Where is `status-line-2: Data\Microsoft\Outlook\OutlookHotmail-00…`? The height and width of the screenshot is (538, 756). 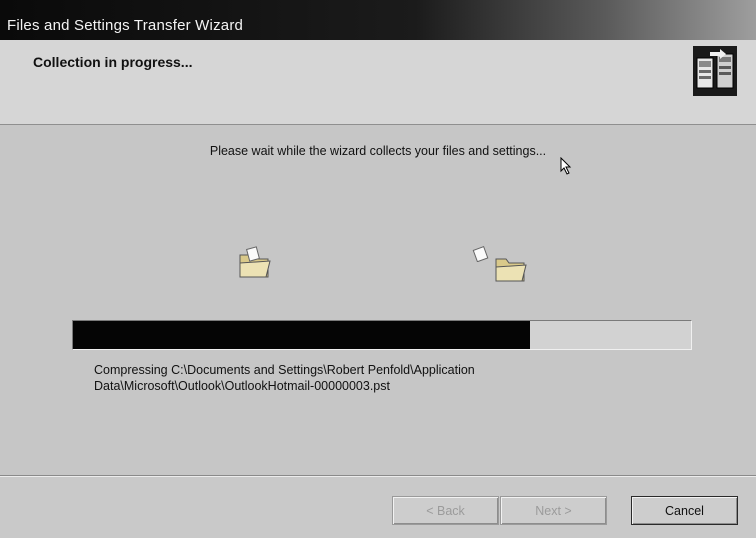
status-line-2: Data\Microsoft\Outlook\OutlookHotmail-00… is located at coordinates (242, 386).